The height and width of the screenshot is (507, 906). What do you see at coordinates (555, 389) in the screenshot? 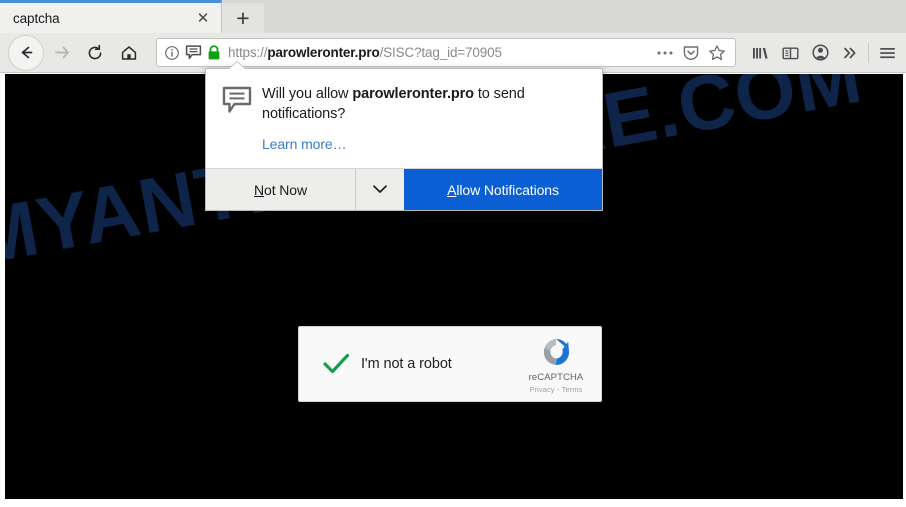
I see `recaptcha-legal-links: Privacy - Terms` at bounding box center [555, 389].